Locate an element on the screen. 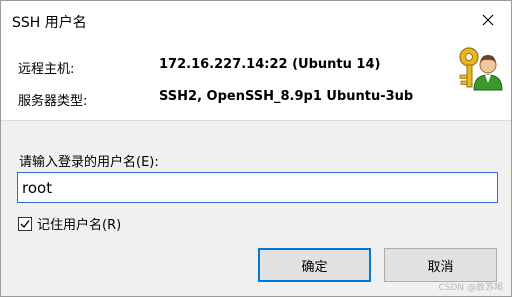 The height and width of the screenshot is (297, 512). ok-button: 确定 is located at coordinates (314, 265).